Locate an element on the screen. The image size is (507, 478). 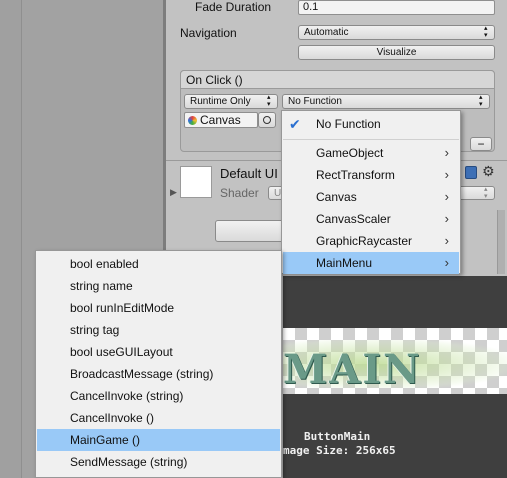
inspector-scrollbar is located at coordinates (501, 242).